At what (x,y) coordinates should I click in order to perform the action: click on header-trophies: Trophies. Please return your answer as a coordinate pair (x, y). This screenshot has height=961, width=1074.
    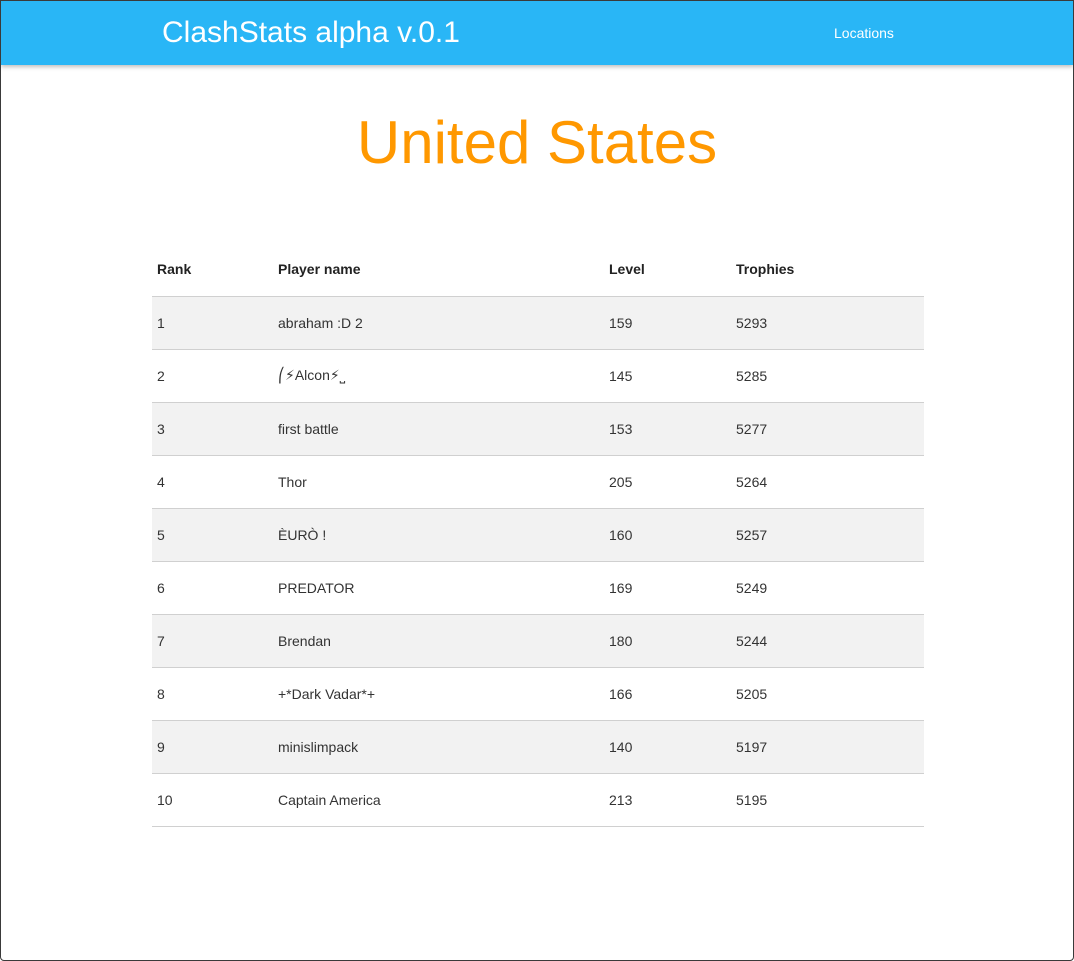
    Looking at the image, I should click on (827, 270).